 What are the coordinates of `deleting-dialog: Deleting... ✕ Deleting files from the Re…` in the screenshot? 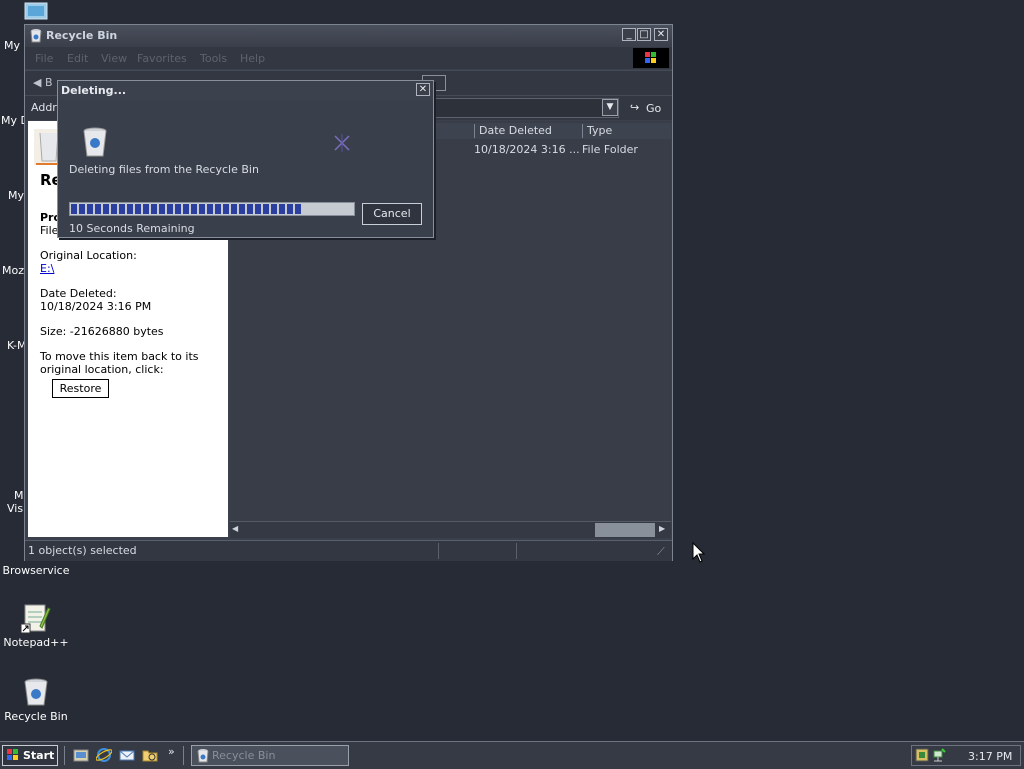 It's located at (245, 159).